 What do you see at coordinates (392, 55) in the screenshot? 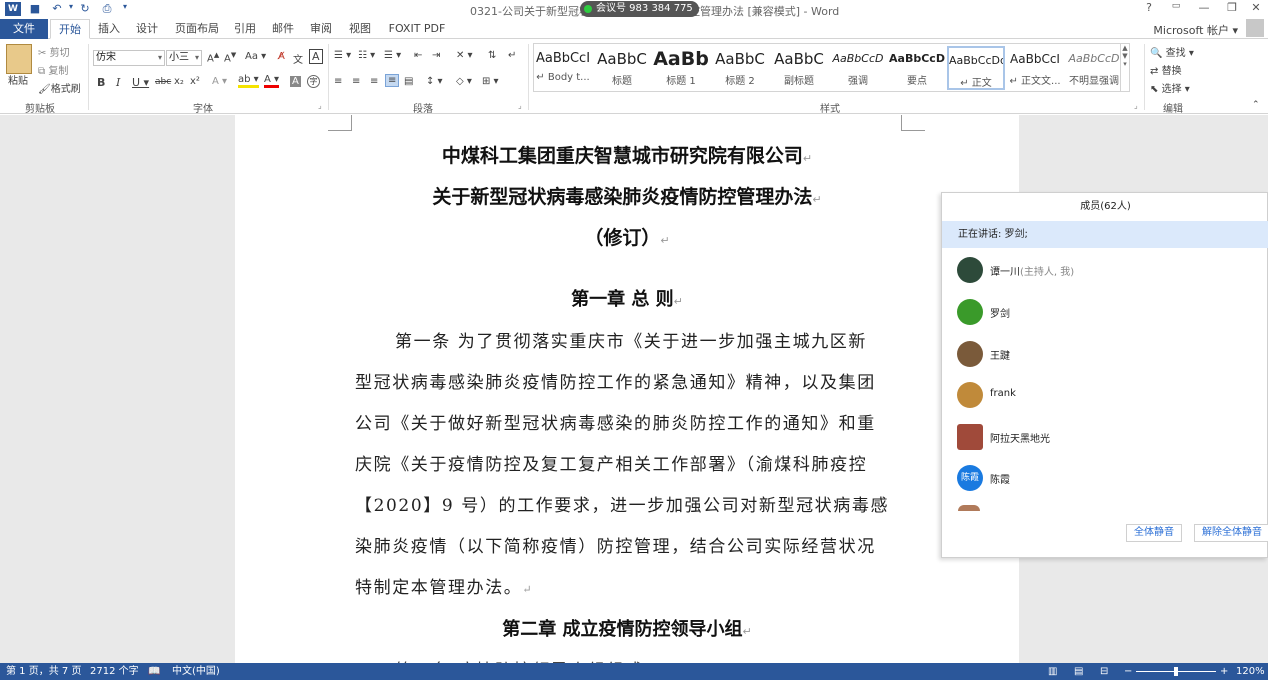
I see `multilevel-list-icon: ☰ ▾` at bounding box center [392, 55].